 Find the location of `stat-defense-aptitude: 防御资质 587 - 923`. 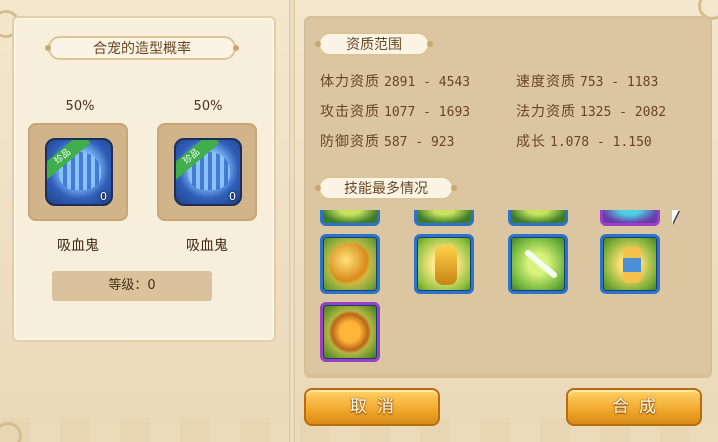

stat-defense-aptitude: 防御资质 587 - 923 is located at coordinates (387, 142).